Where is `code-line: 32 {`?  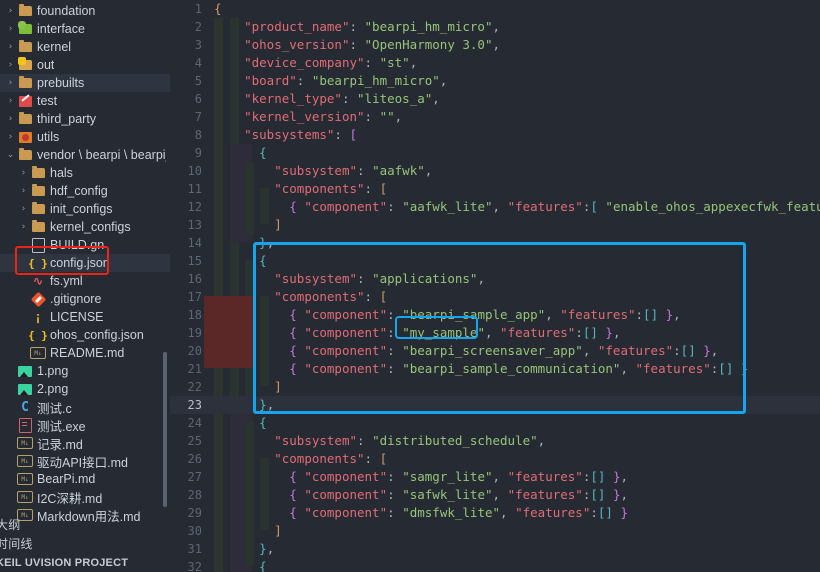
code-line: 32 { is located at coordinates (495, 565).